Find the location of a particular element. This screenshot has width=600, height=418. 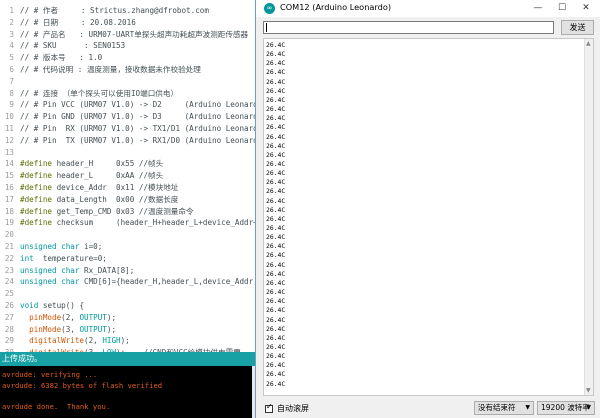

window-title: COM12 (Arduino Leonardo) is located at coordinates (336, 7).